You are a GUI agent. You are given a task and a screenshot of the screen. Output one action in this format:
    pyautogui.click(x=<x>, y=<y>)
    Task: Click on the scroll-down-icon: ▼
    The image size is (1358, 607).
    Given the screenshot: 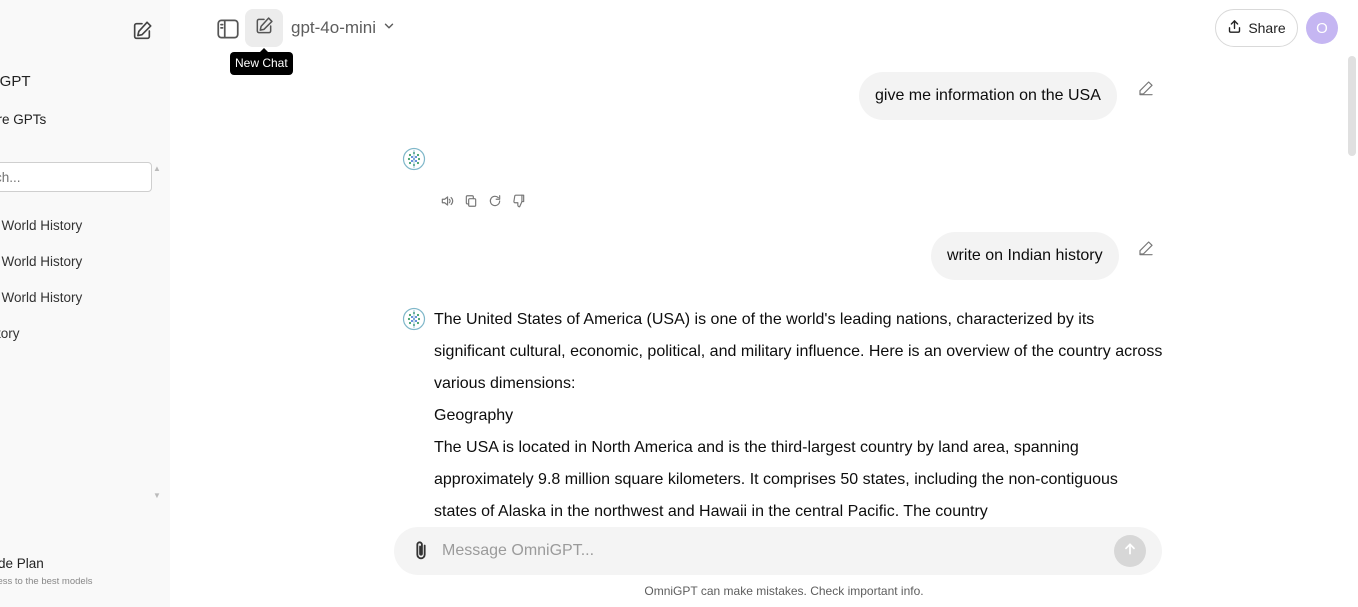 What is the action you would take?
    pyautogui.click(x=157, y=495)
    